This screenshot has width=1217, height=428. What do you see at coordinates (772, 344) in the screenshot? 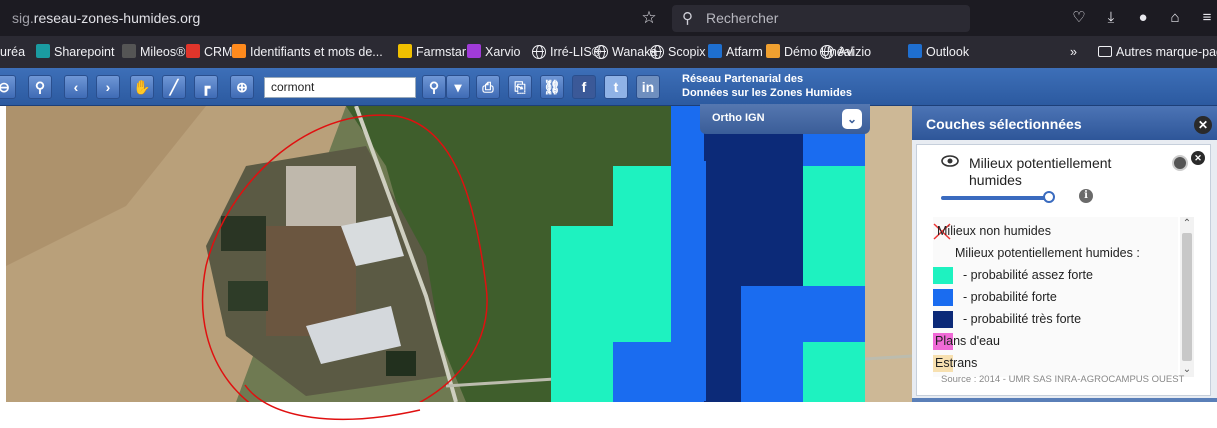
I see `wetland-cell-strong` at bounding box center [772, 344].